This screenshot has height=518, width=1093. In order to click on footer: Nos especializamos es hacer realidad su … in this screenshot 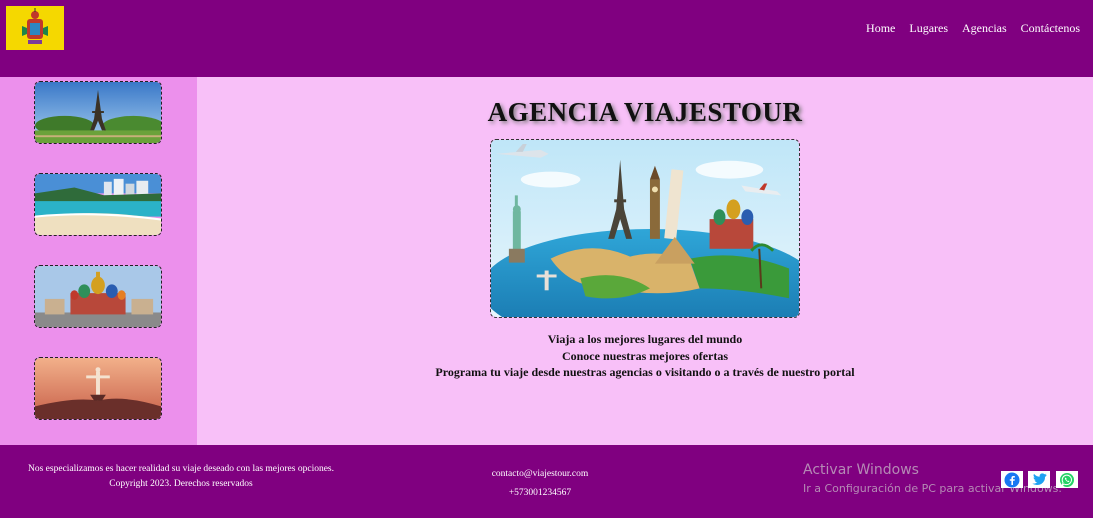, I will do `click(546, 481)`.